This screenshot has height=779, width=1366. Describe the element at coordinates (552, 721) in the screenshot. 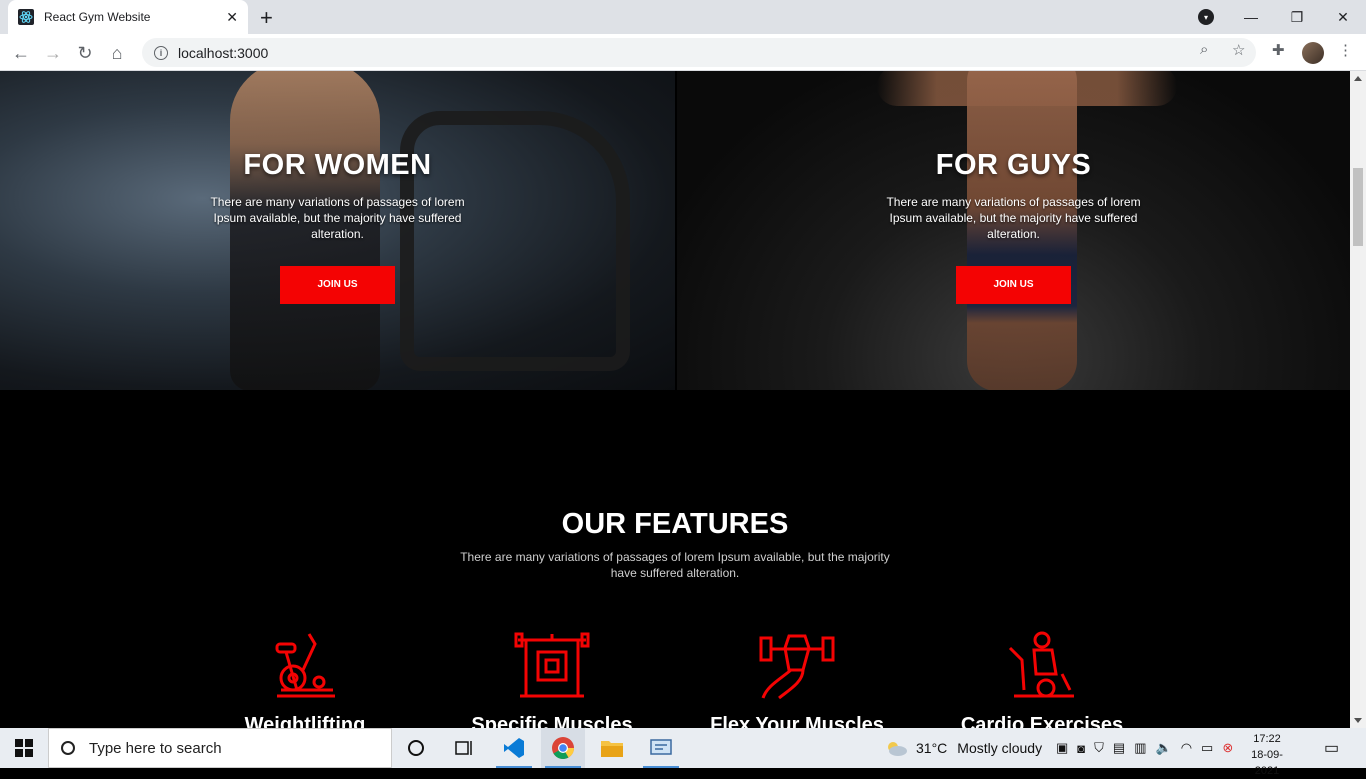

I see `feature-name: Specific Muscles` at that location.